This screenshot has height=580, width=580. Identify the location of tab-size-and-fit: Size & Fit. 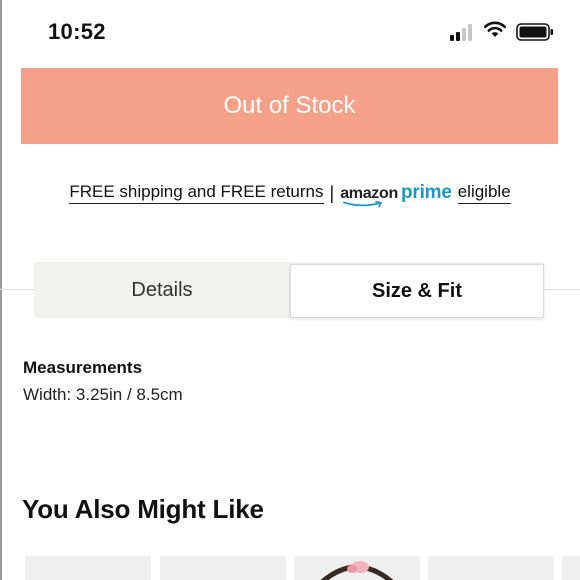
(417, 291).